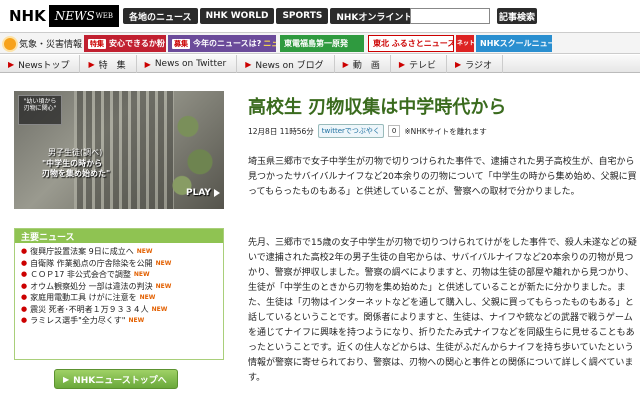 The image size is (640, 418). Describe the element at coordinates (74, 16) in the screenshot. I see `logo-news-text: NEWS` at that location.